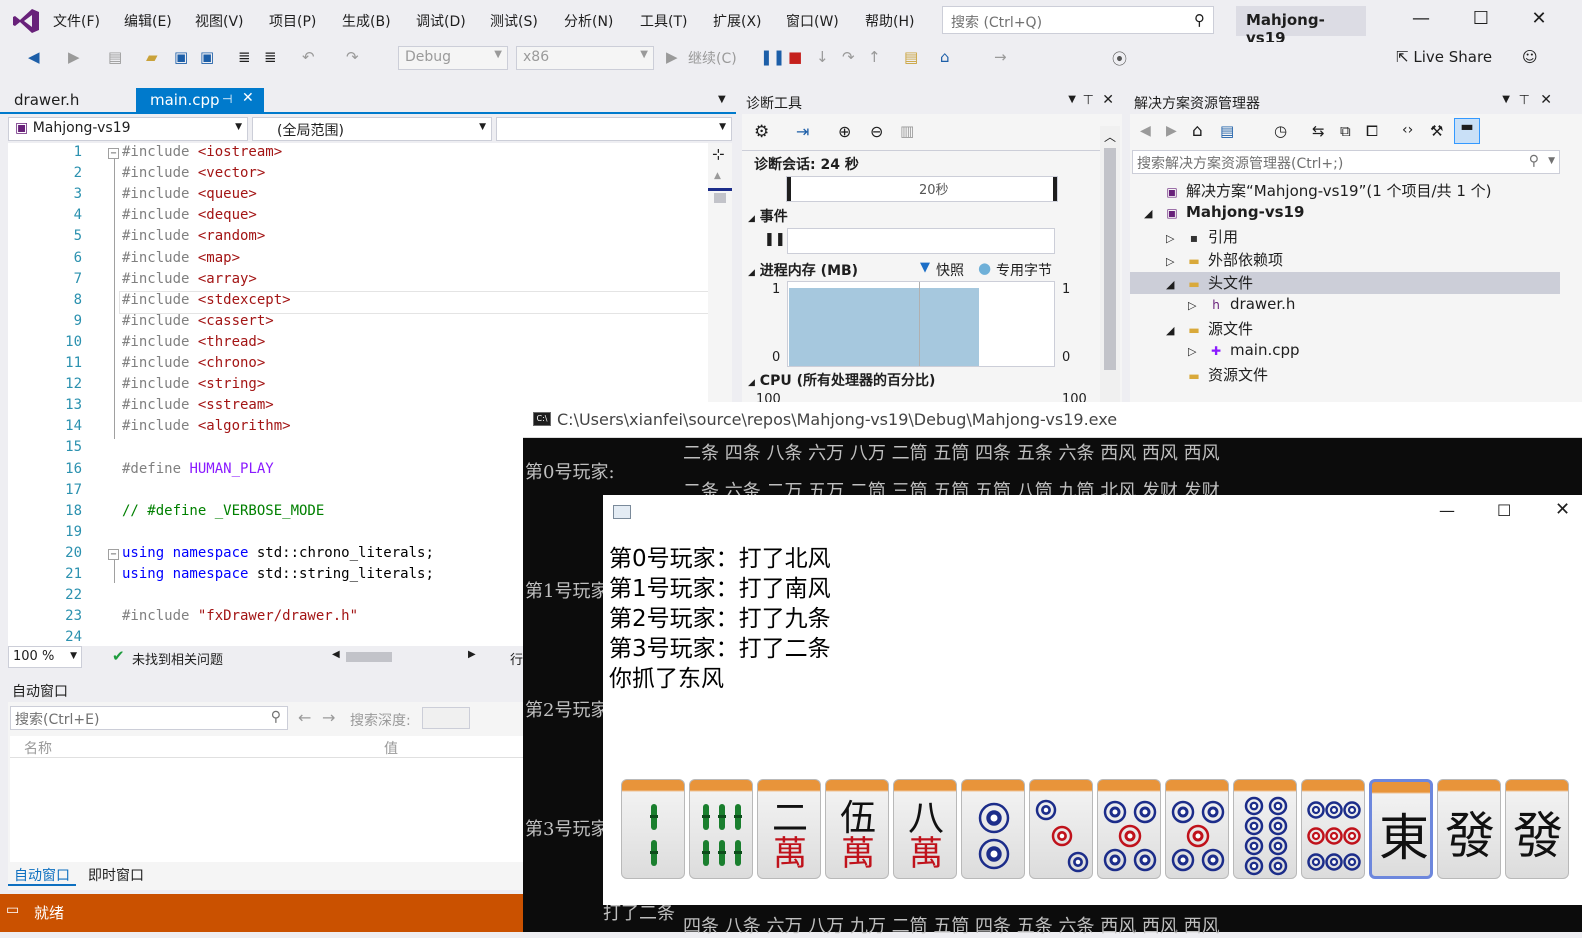 The height and width of the screenshot is (938, 1582). Describe the element at coordinates (26, 21) in the screenshot. I see `visual-studio-logo-icon` at that location.